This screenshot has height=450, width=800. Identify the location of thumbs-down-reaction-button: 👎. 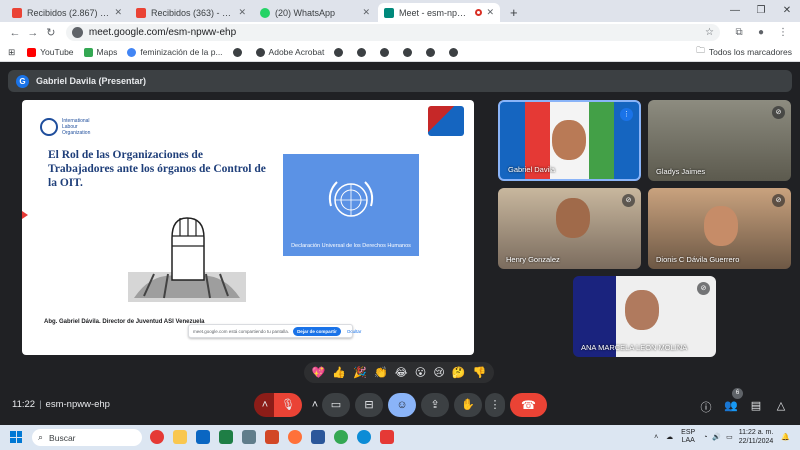
(480, 372).